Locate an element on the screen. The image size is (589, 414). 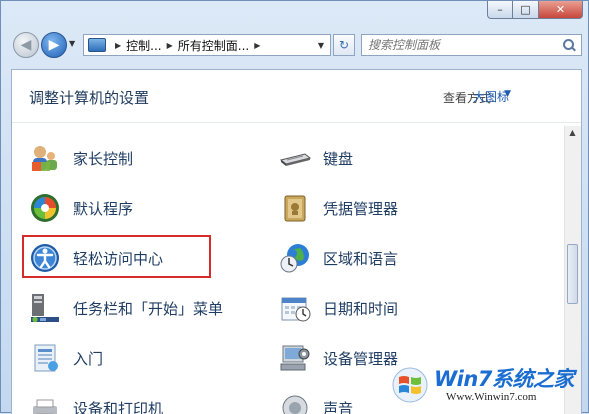
device-manager-icon is located at coordinates (295, 358).